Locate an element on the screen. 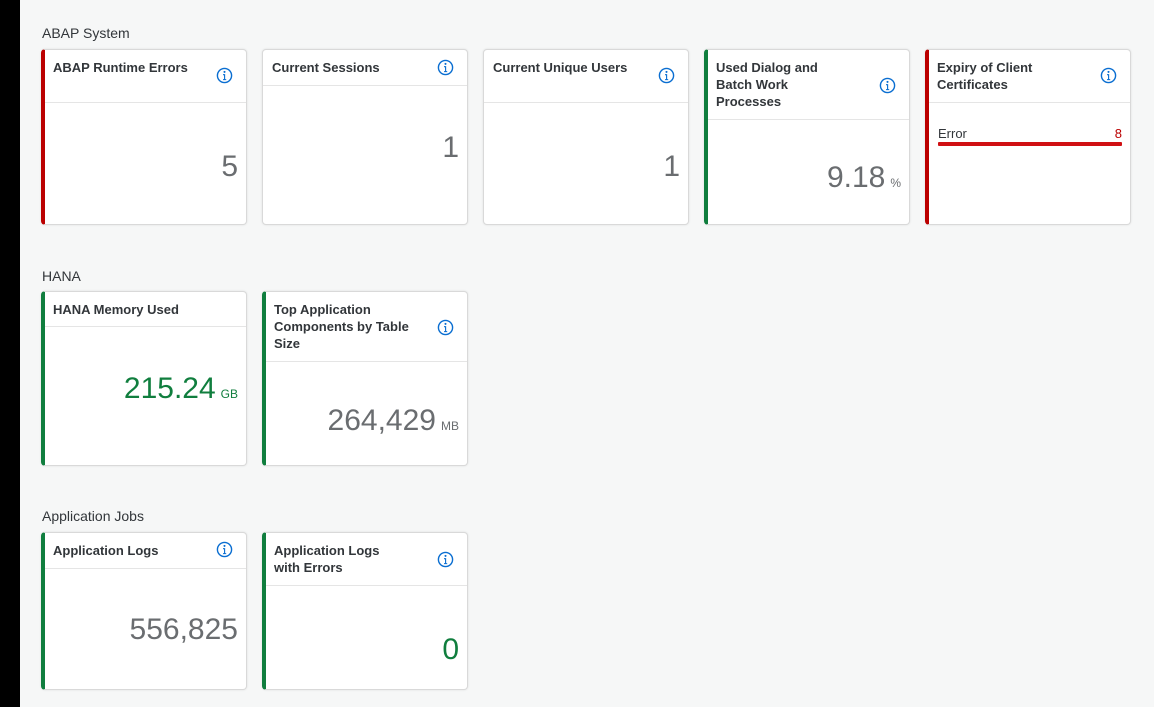 The height and width of the screenshot is (707, 1154). tile-header: ABAP Runtime Errors is located at coordinates (145, 76).